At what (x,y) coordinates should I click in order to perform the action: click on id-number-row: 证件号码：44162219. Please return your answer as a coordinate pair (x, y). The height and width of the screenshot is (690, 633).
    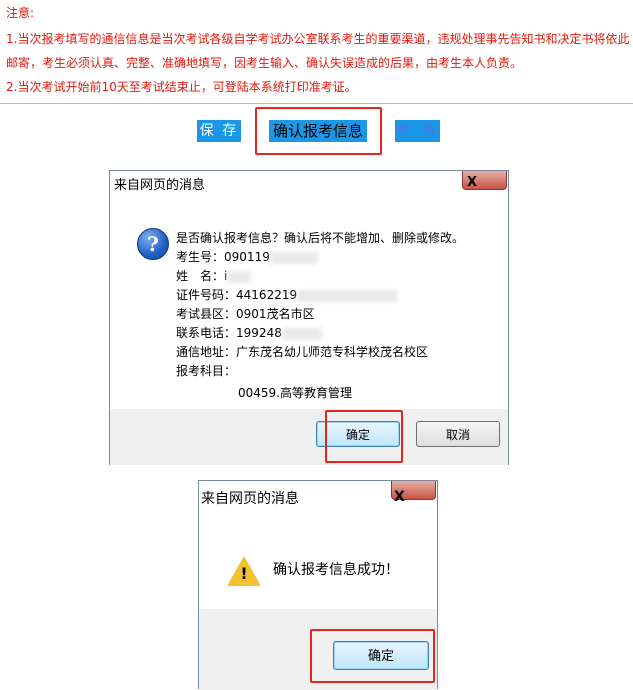
    Looking at the image, I should click on (287, 294).